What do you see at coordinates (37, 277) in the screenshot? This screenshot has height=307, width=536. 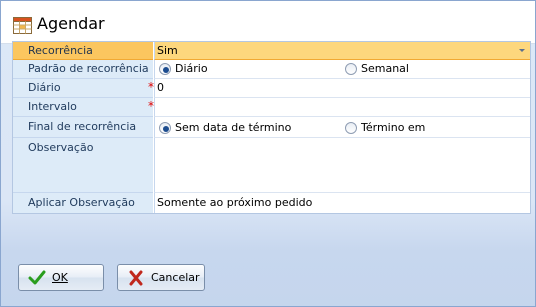 I see `check-icon` at bounding box center [37, 277].